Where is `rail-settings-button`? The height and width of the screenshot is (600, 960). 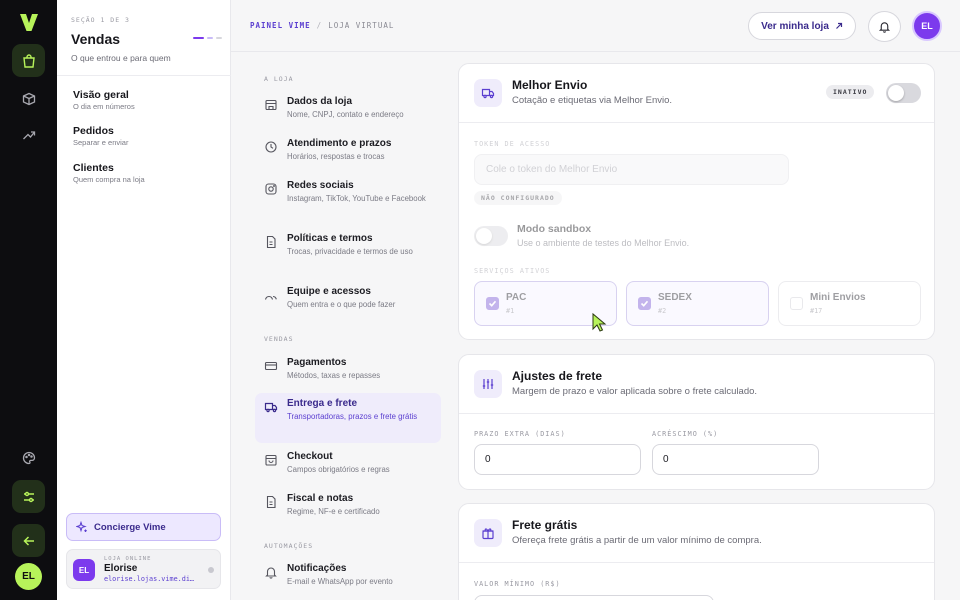
rail-settings-button is located at coordinates (28, 496).